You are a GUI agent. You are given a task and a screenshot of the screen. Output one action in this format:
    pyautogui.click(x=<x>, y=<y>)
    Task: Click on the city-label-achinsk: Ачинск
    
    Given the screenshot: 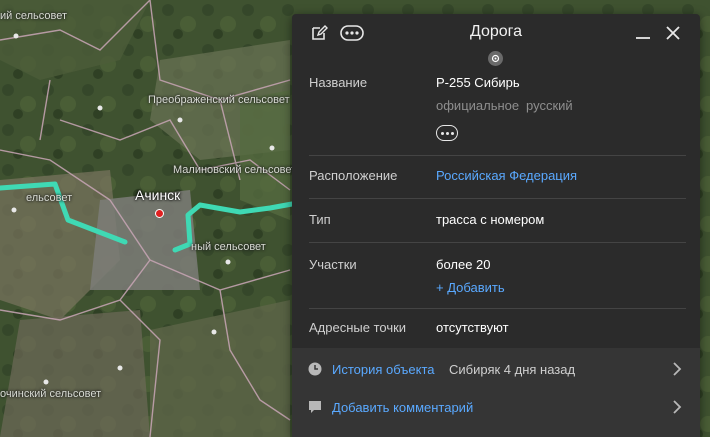 What is the action you would take?
    pyautogui.click(x=157, y=195)
    